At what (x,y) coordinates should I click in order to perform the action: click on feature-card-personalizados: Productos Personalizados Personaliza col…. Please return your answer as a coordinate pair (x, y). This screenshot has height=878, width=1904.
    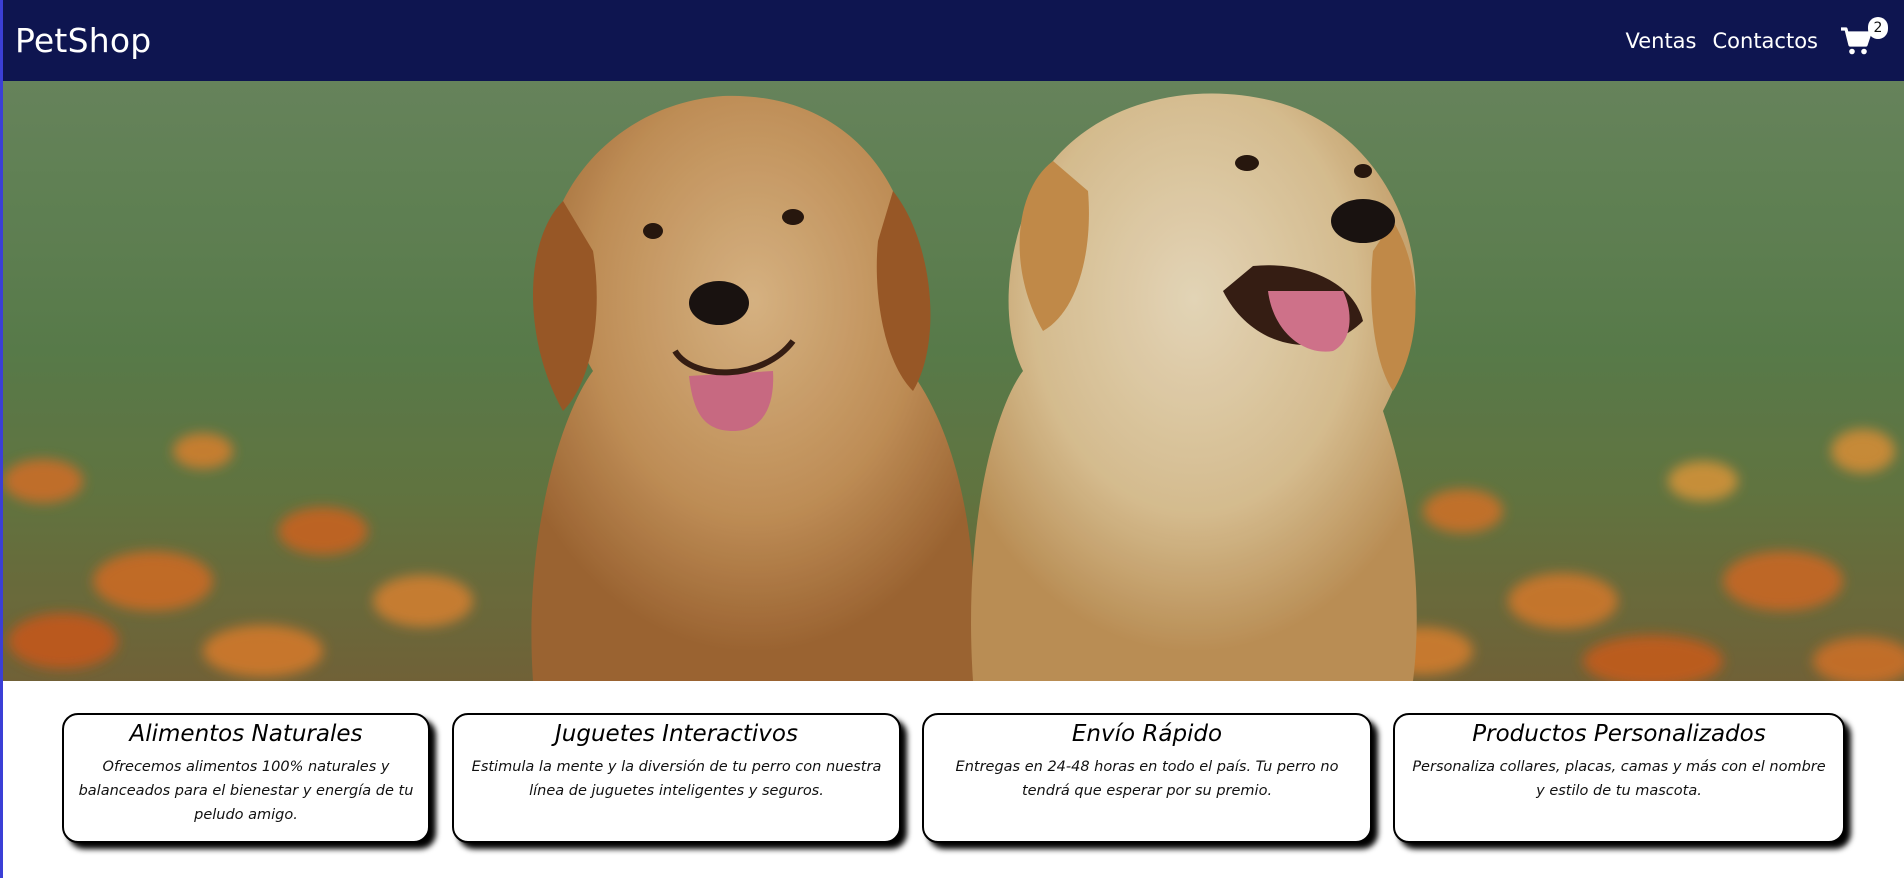
    Looking at the image, I should click on (1619, 778).